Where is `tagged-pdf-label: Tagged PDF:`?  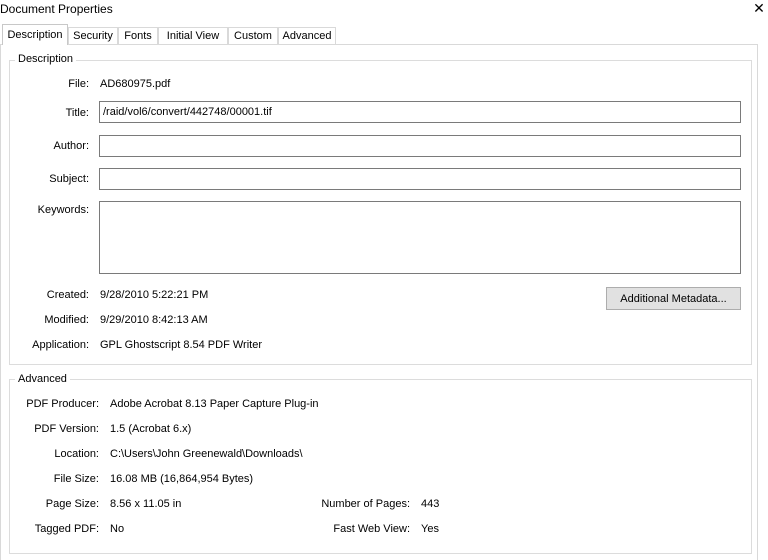 tagged-pdf-label: Tagged PDF: is located at coordinates (66, 529).